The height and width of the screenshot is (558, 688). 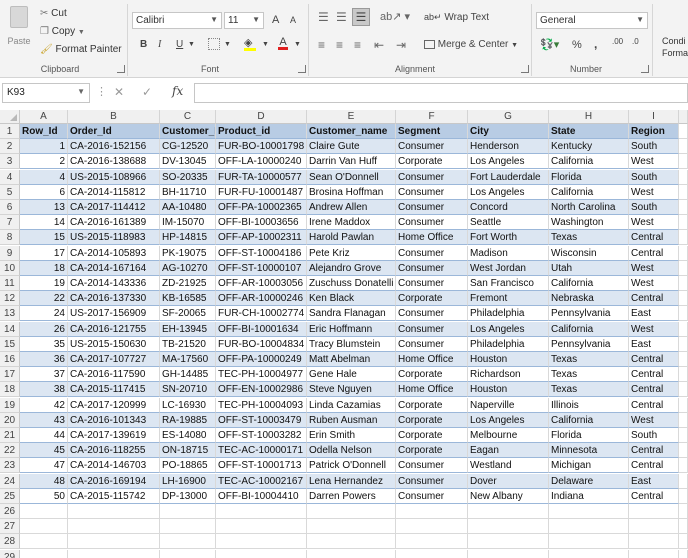 I want to click on font-color-icon: A, so click(x=283, y=43).